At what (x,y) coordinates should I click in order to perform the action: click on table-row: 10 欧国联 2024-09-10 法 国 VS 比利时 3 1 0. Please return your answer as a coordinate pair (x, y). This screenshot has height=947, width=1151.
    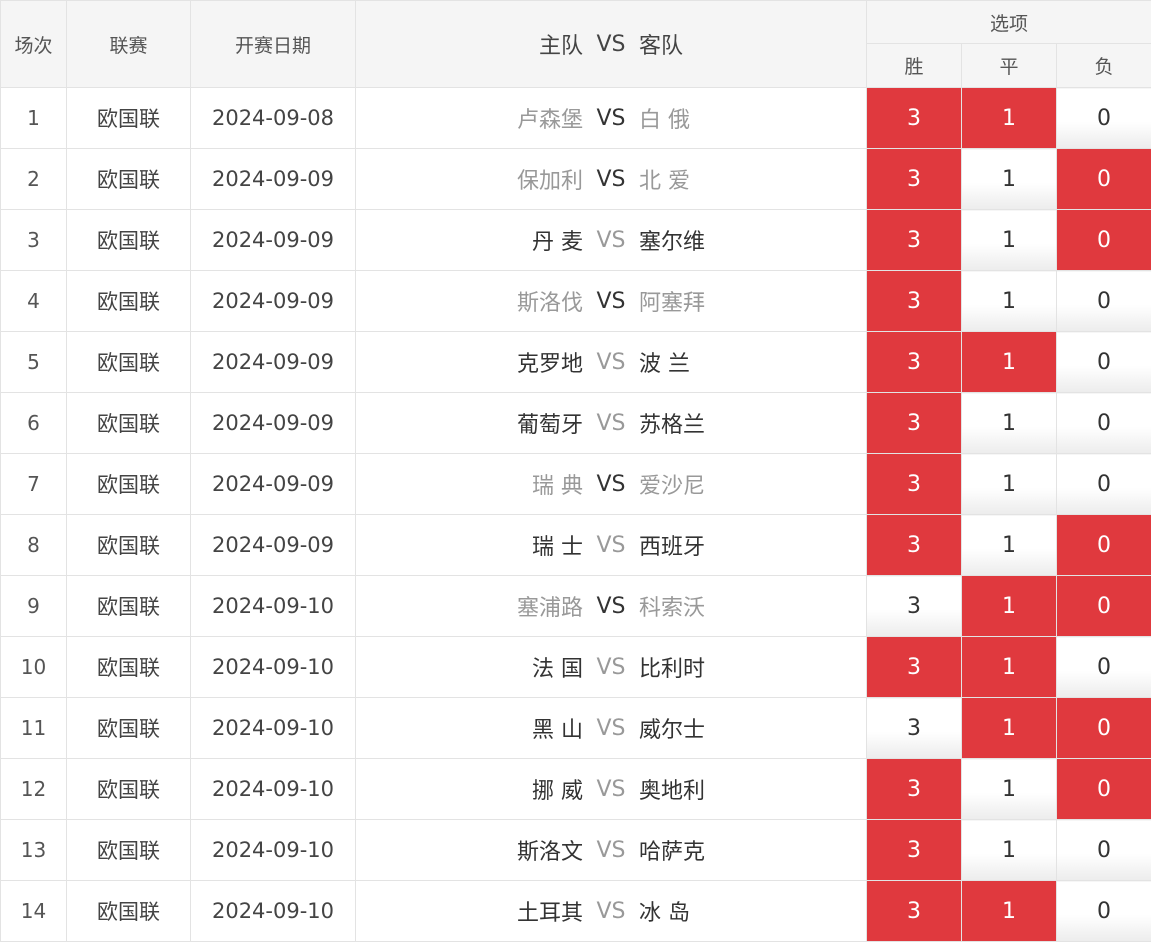
    Looking at the image, I should click on (575, 667).